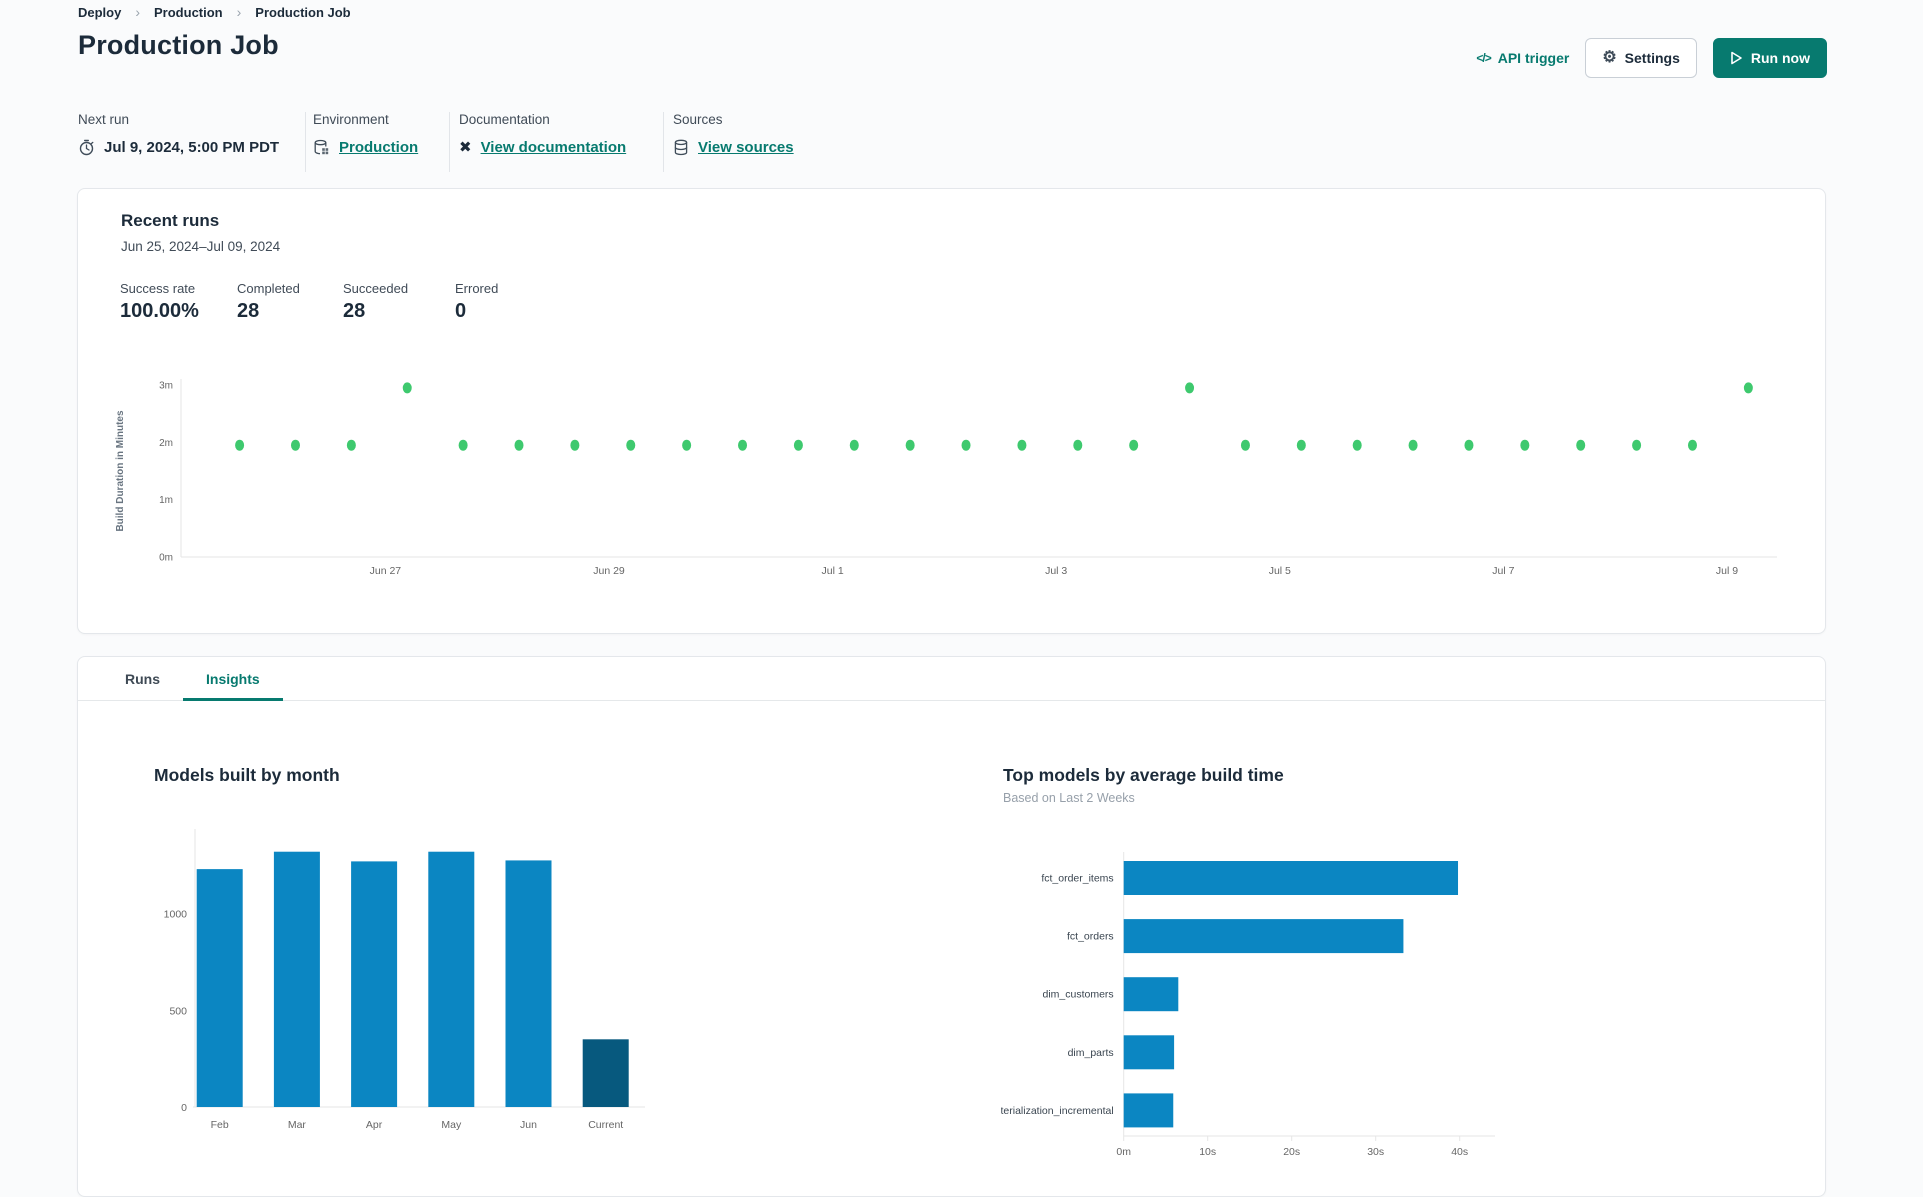 Image resolution: width=1923 pixels, height=1197 pixels. What do you see at coordinates (746, 147) in the screenshot?
I see `view-sources-link: View sources` at bounding box center [746, 147].